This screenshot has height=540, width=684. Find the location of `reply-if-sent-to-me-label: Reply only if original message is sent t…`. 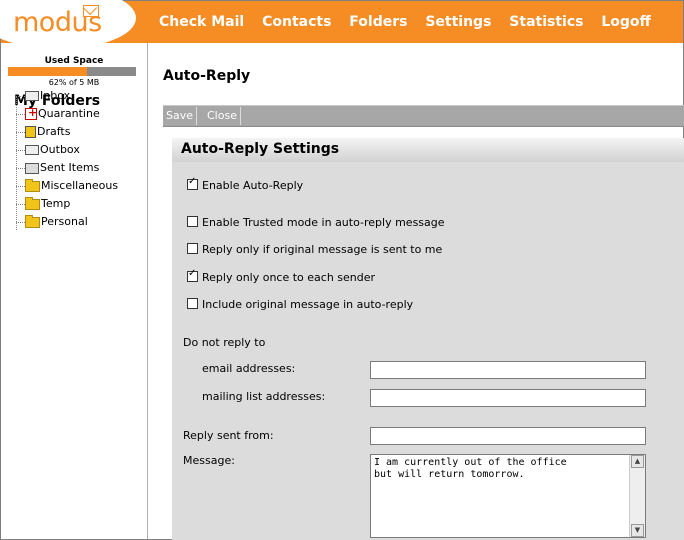

reply-if-sent-to-me-label: Reply only if original message is sent t… is located at coordinates (322, 249).